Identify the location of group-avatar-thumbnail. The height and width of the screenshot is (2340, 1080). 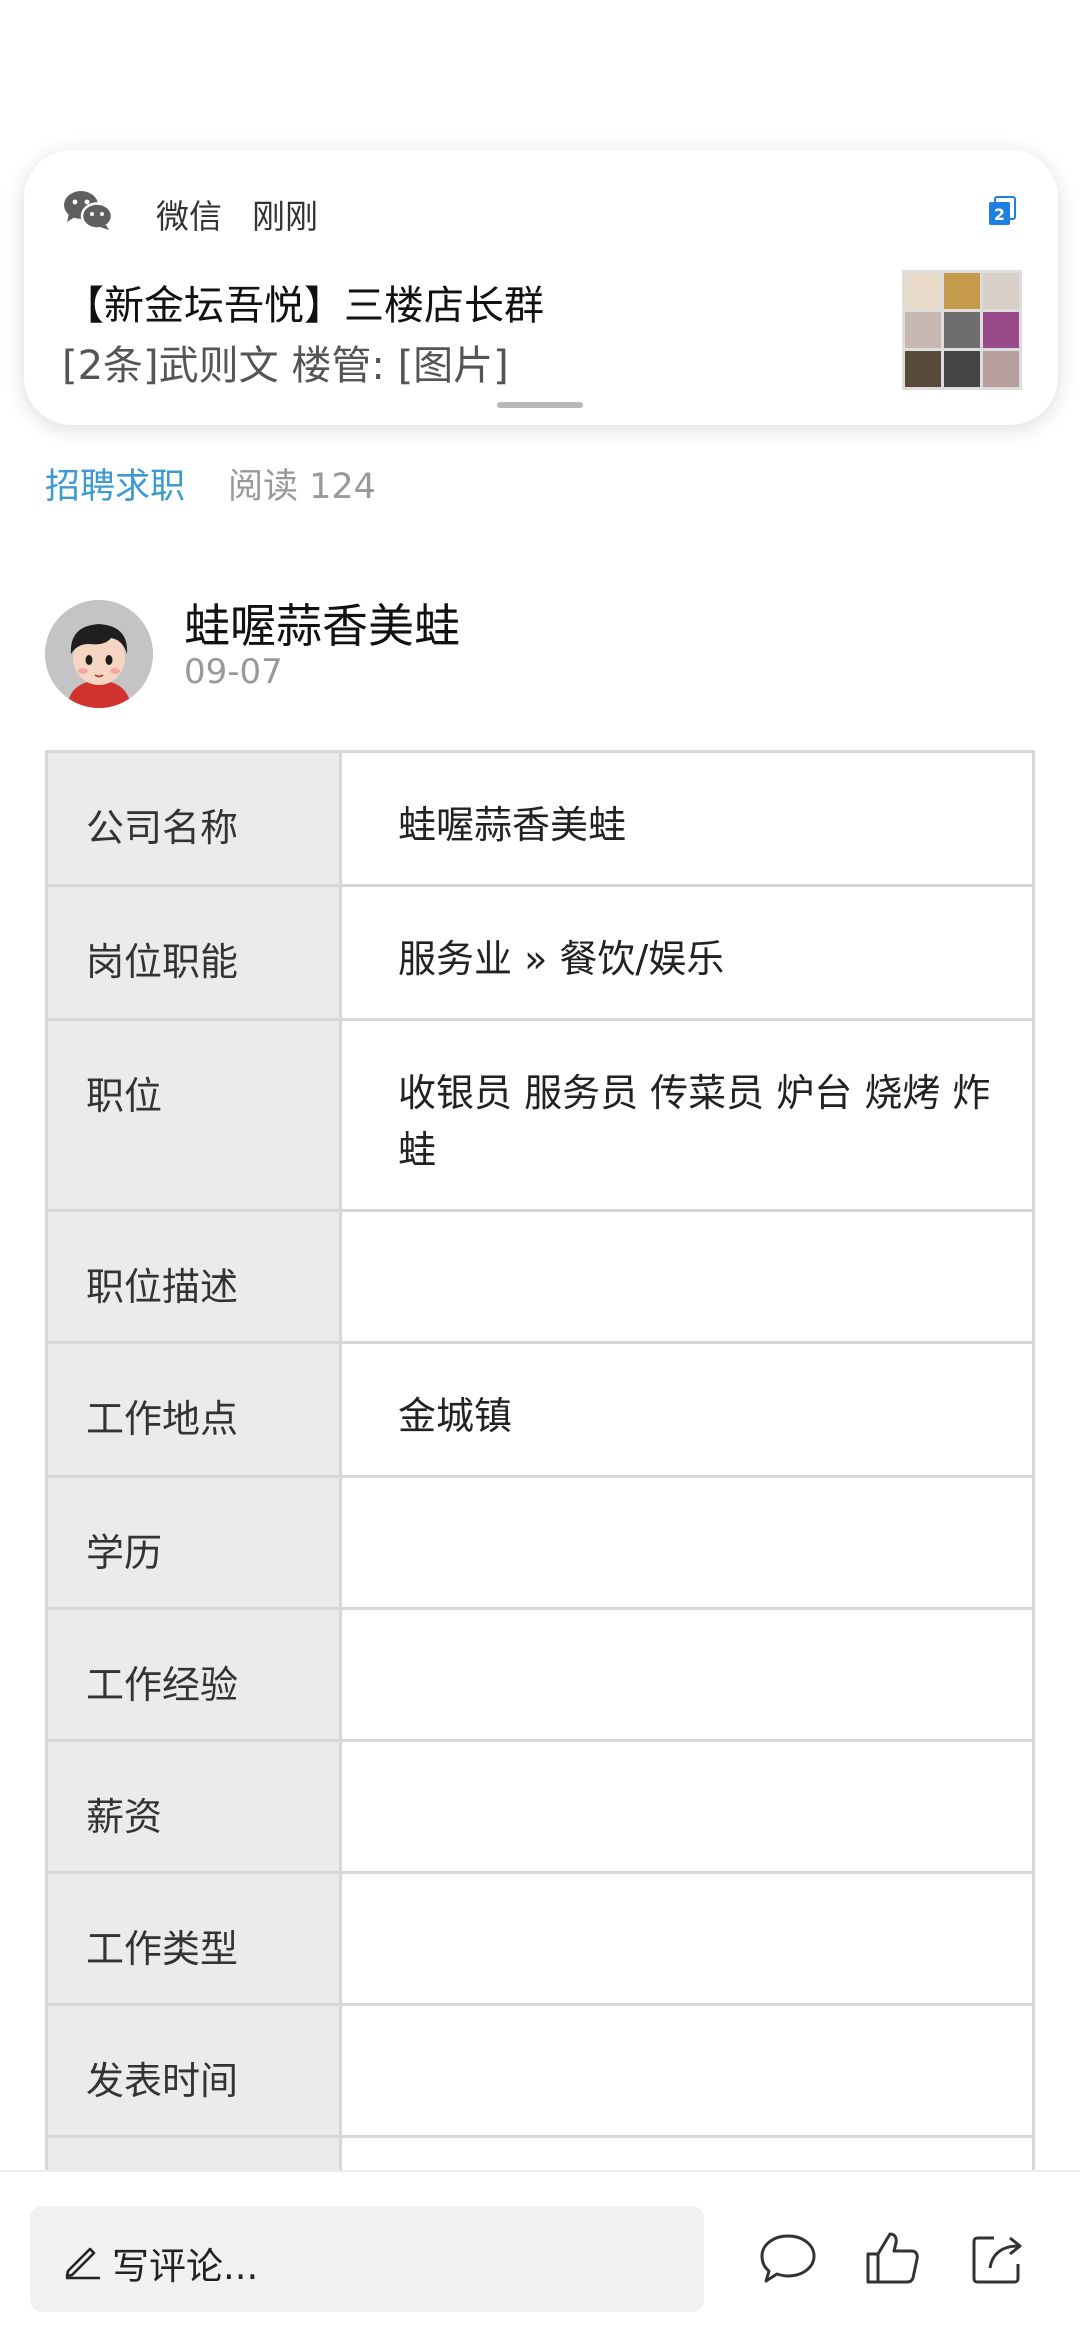
(962, 330).